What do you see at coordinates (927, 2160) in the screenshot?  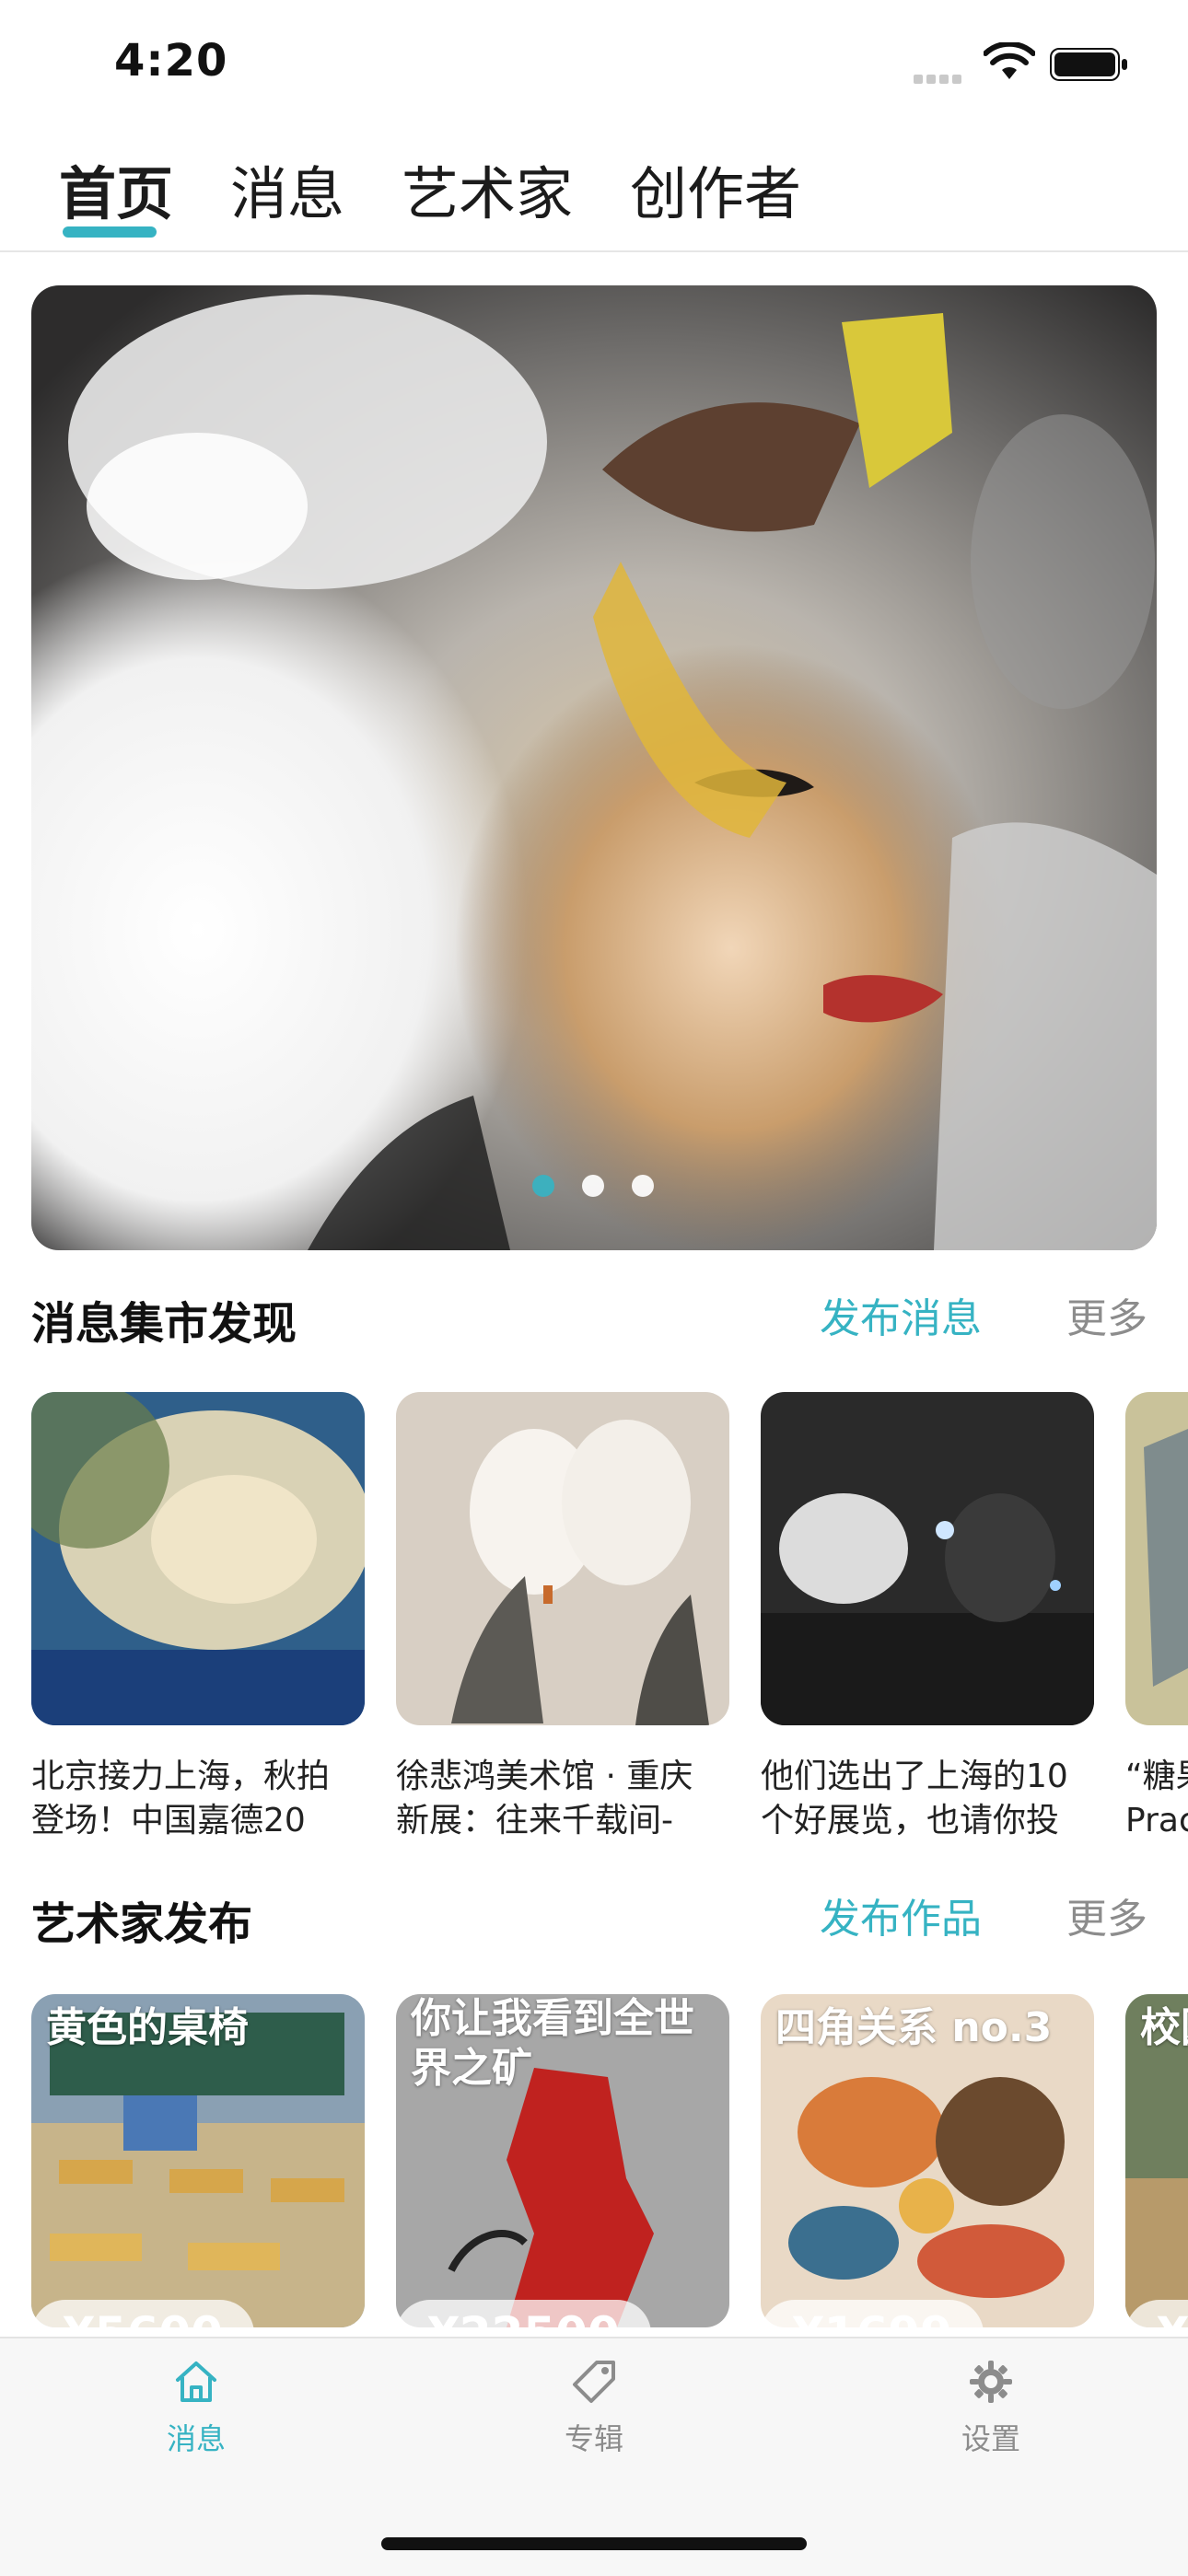 I see `artwork-card-3: 四角关系 no.3` at bounding box center [927, 2160].